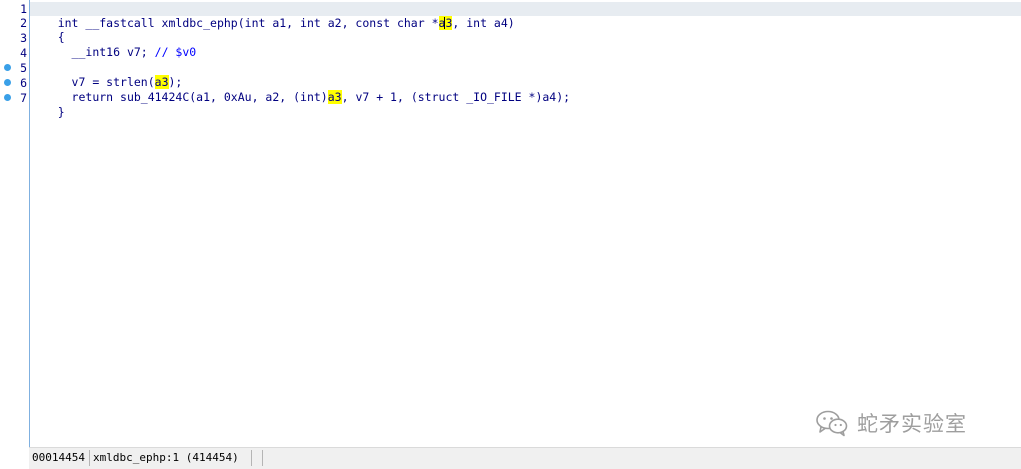  Describe the element at coordinates (23, 9) in the screenshot. I see `line-number: 1` at that location.